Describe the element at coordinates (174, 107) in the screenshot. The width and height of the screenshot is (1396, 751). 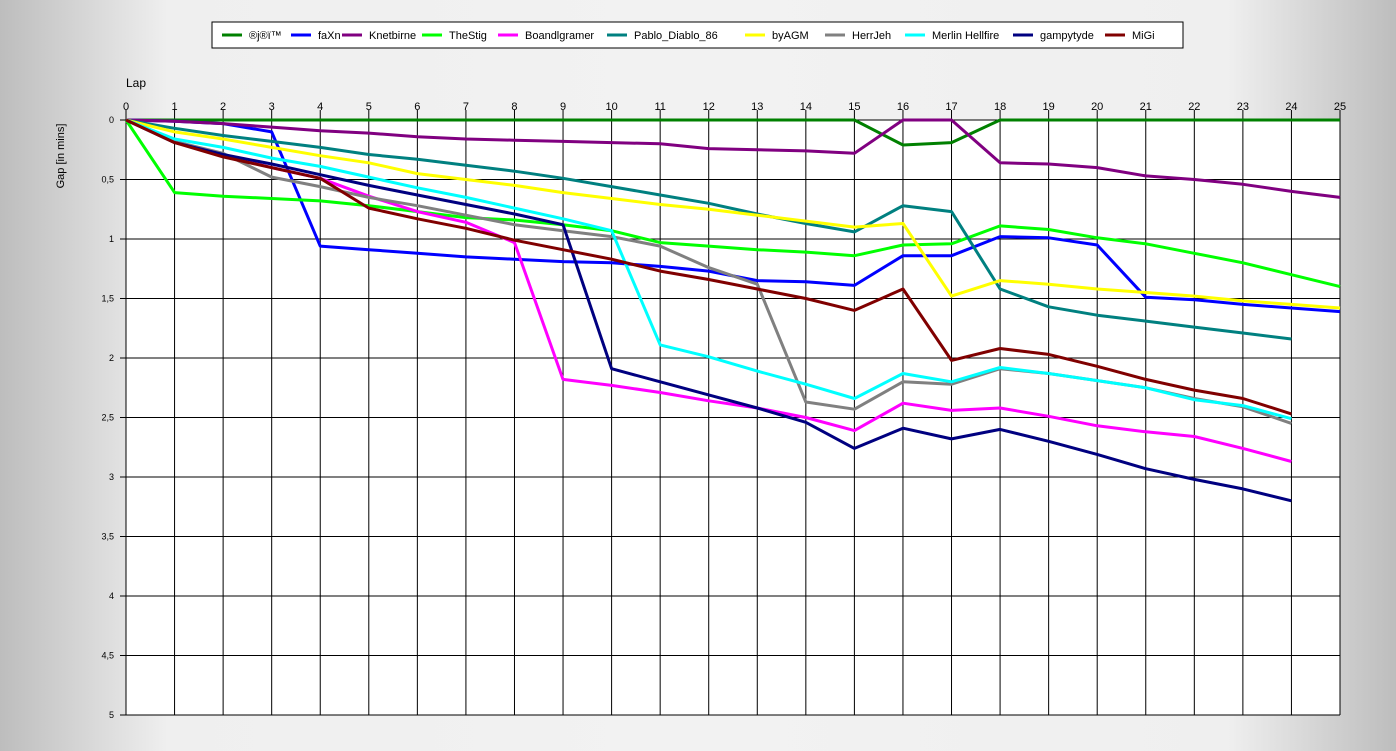
I see `x-tick-label: 1` at that location.